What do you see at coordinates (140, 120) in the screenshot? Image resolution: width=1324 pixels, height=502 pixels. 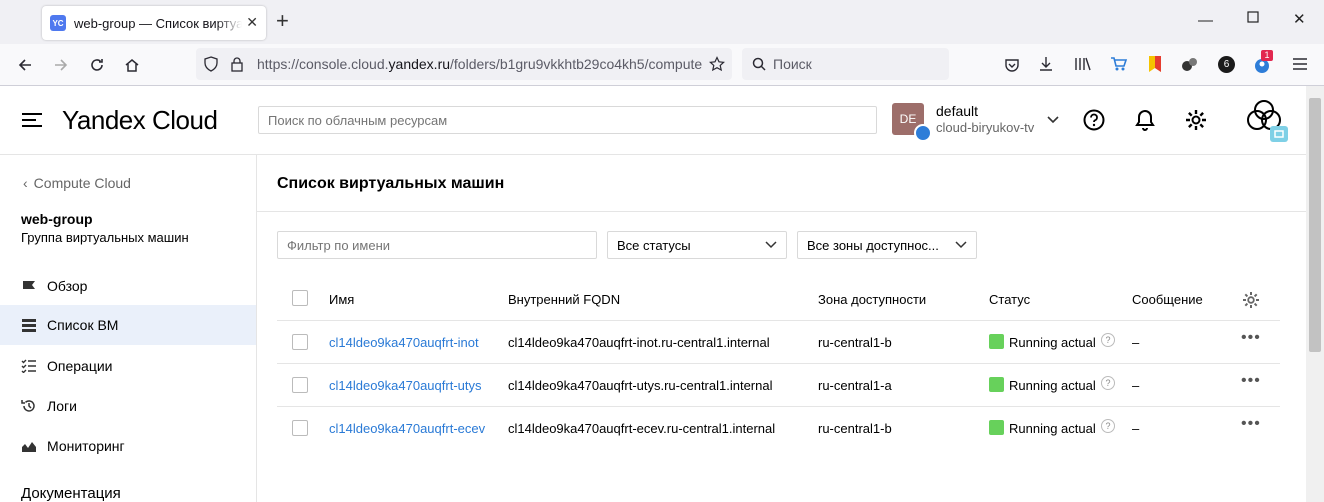 I see `logo: Yandex Cloud` at bounding box center [140, 120].